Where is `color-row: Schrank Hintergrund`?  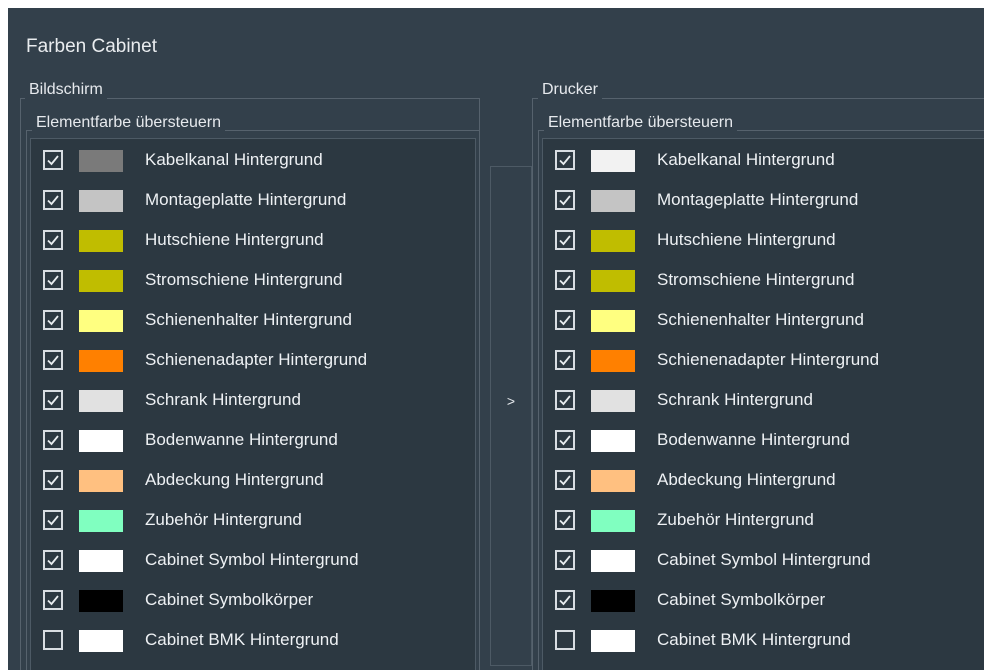 color-row: Schrank Hintergrund is located at coordinates (253, 399).